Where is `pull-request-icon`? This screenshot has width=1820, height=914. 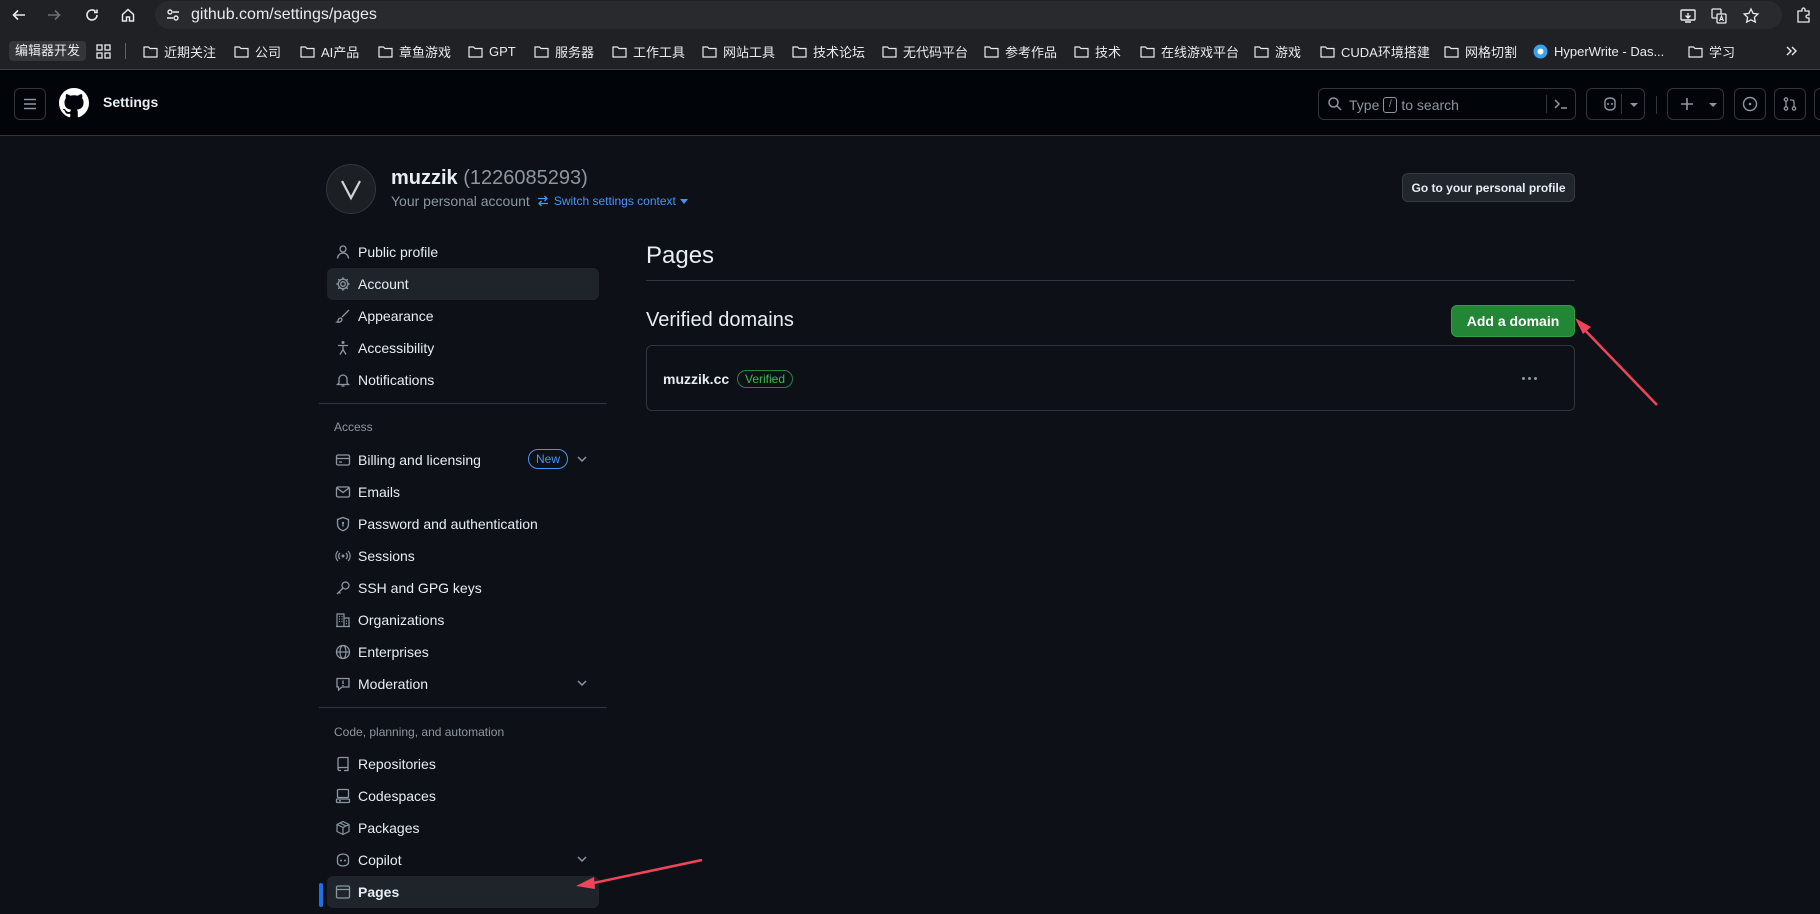 pull-request-icon is located at coordinates (1790, 104).